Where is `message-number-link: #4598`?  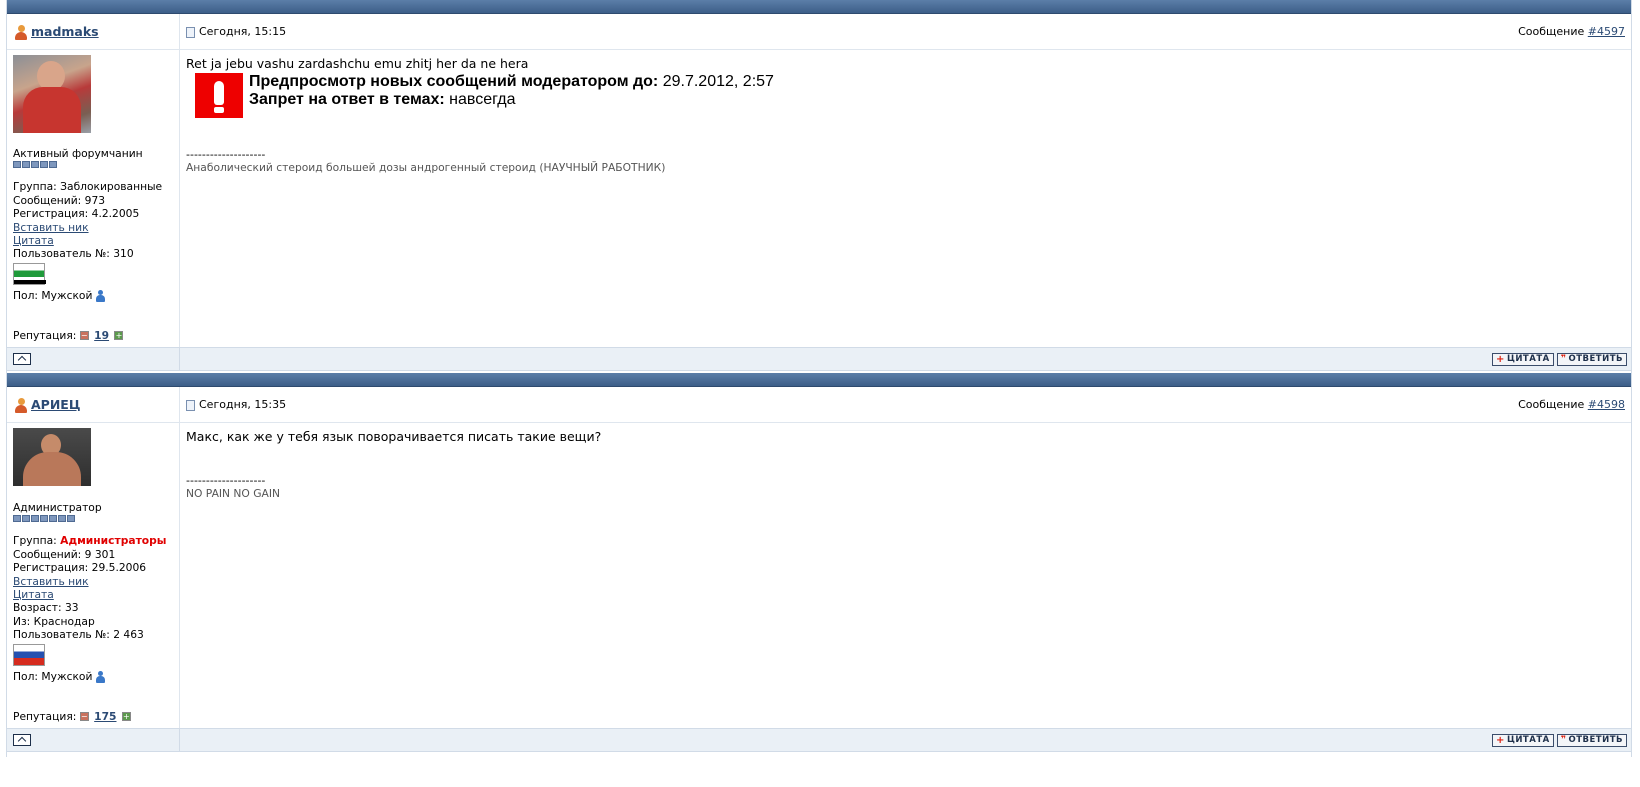
message-number-link: #4598 is located at coordinates (1606, 404).